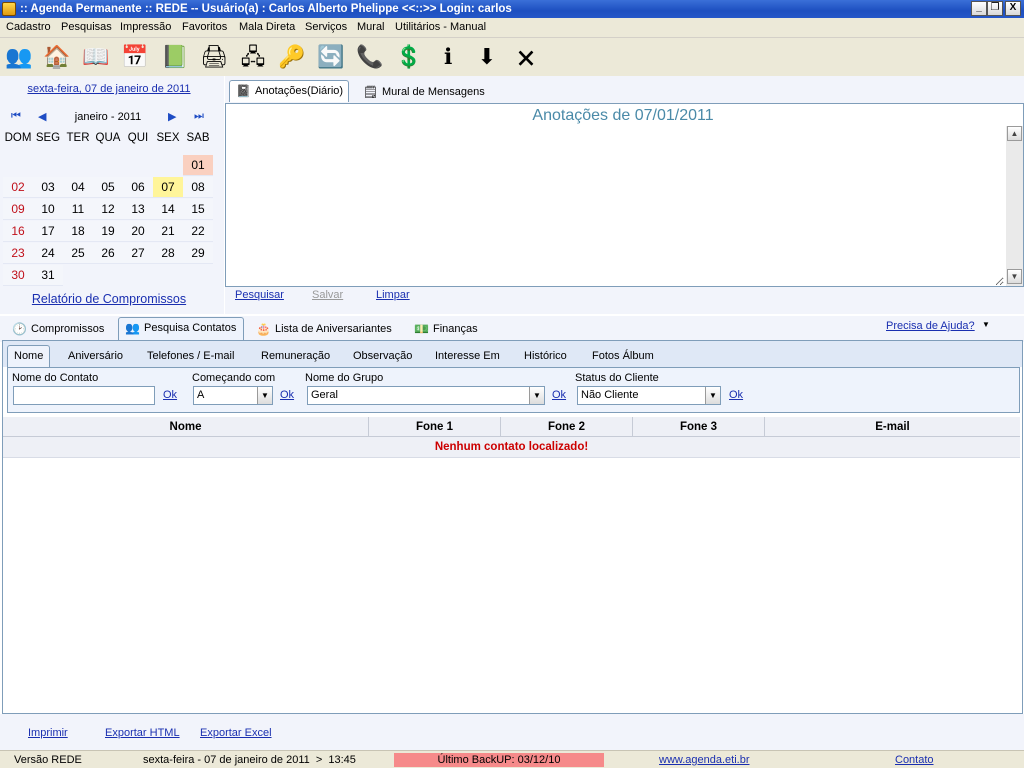 This screenshot has width=1024, height=768. I want to click on sync-icon: 🔄, so click(331, 57).